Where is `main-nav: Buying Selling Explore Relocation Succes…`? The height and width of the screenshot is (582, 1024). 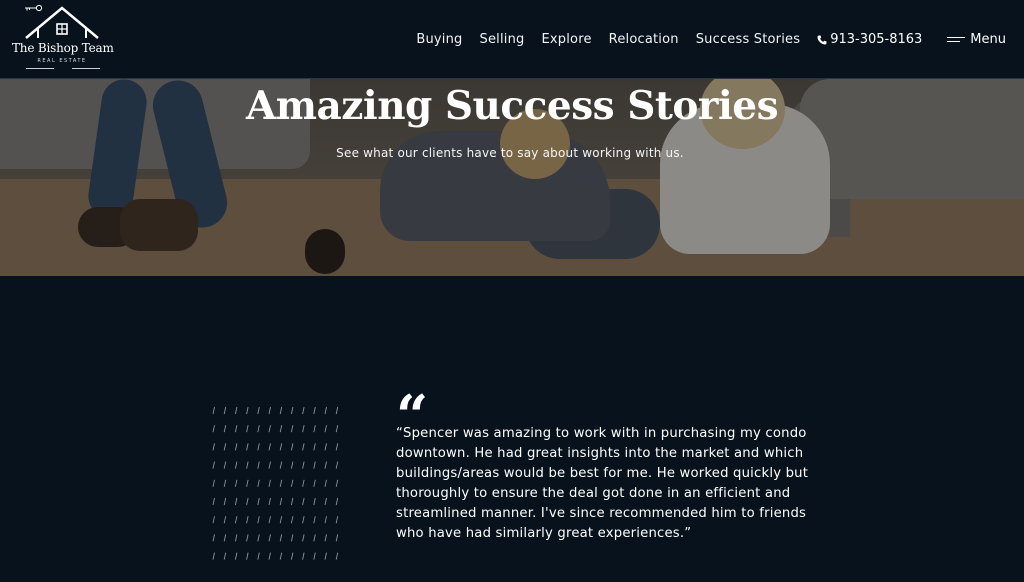
main-nav: Buying Selling Explore Relocation Succes… is located at coordinates (720, 39).